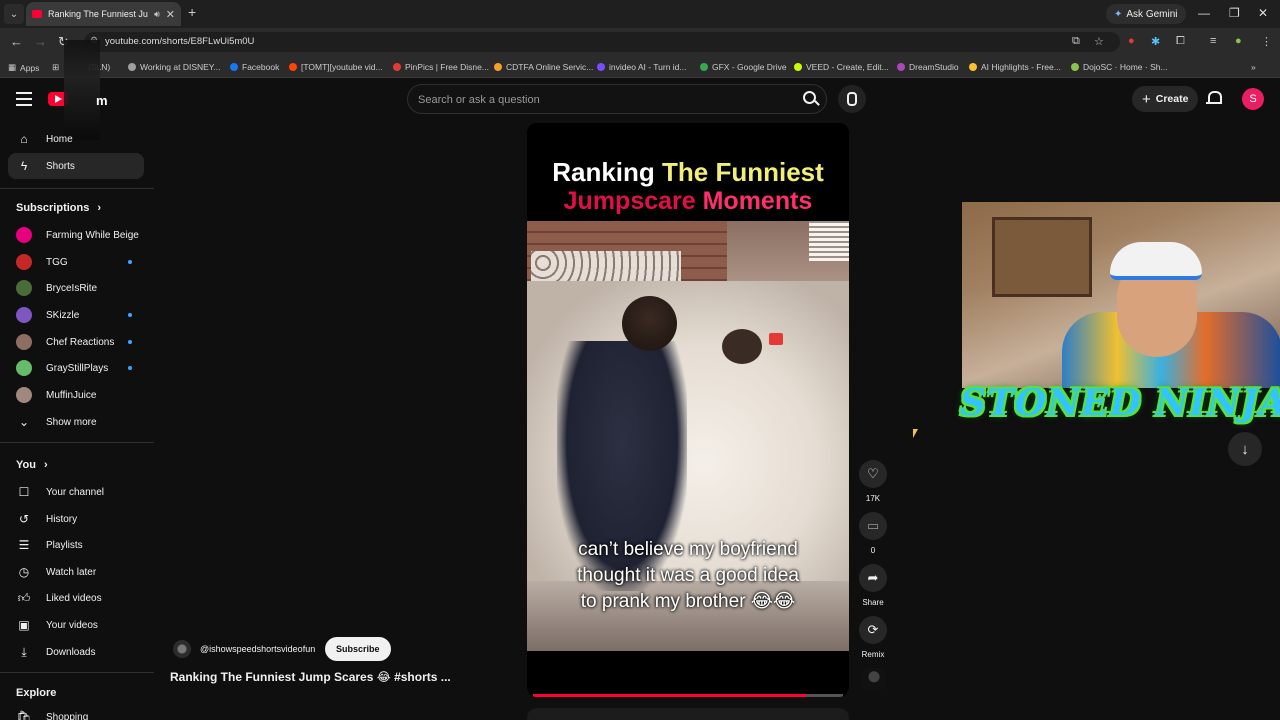 The image size is (1280, 720). What do you see at coordinates (1263, 13) in the screenshot?
I see `close-window-button: ✕` at bounding box center [1263, 13].